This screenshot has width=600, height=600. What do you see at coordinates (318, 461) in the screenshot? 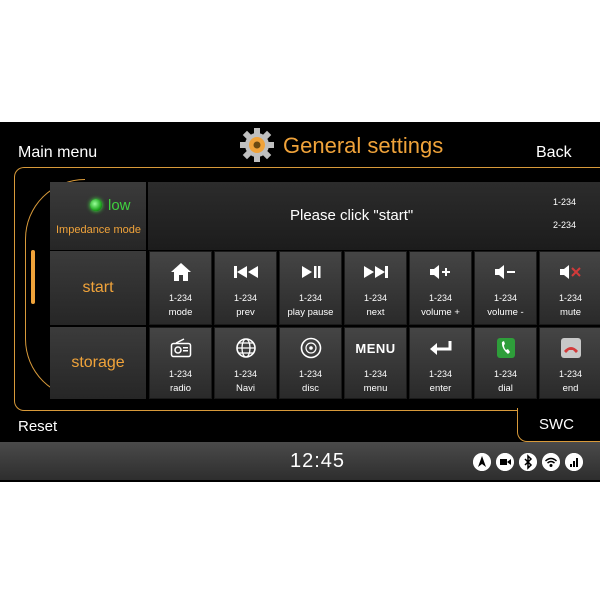
I see `clock: 12:45` at bounding box center [318, 461].